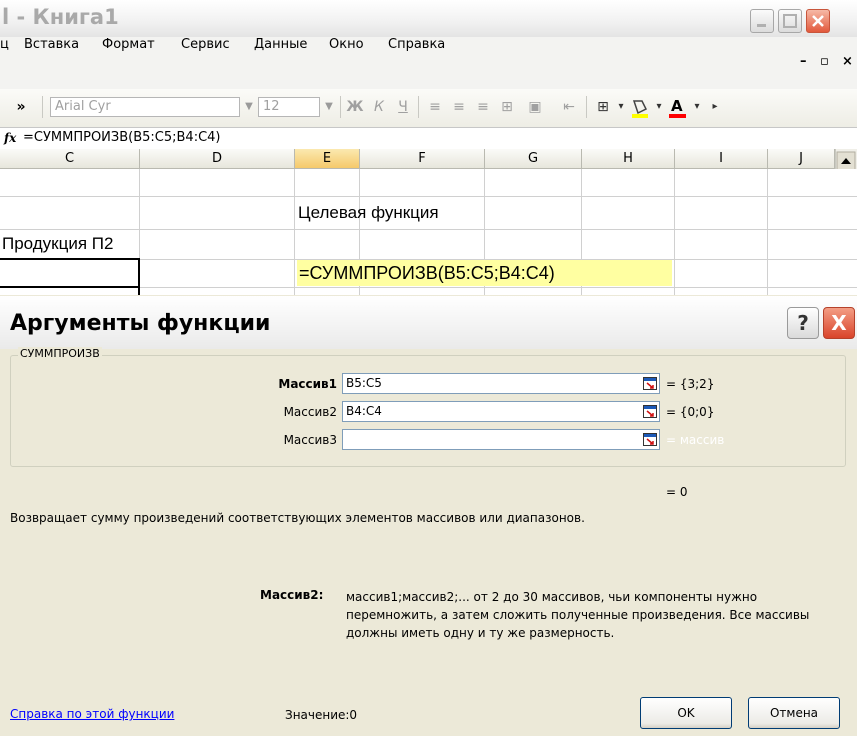 Image resolution: width=857 pixels, height=736 pixels. Describe the element at coordinates (695, 440) in the screenshot. I see `arg3-result: = массив` at that location.